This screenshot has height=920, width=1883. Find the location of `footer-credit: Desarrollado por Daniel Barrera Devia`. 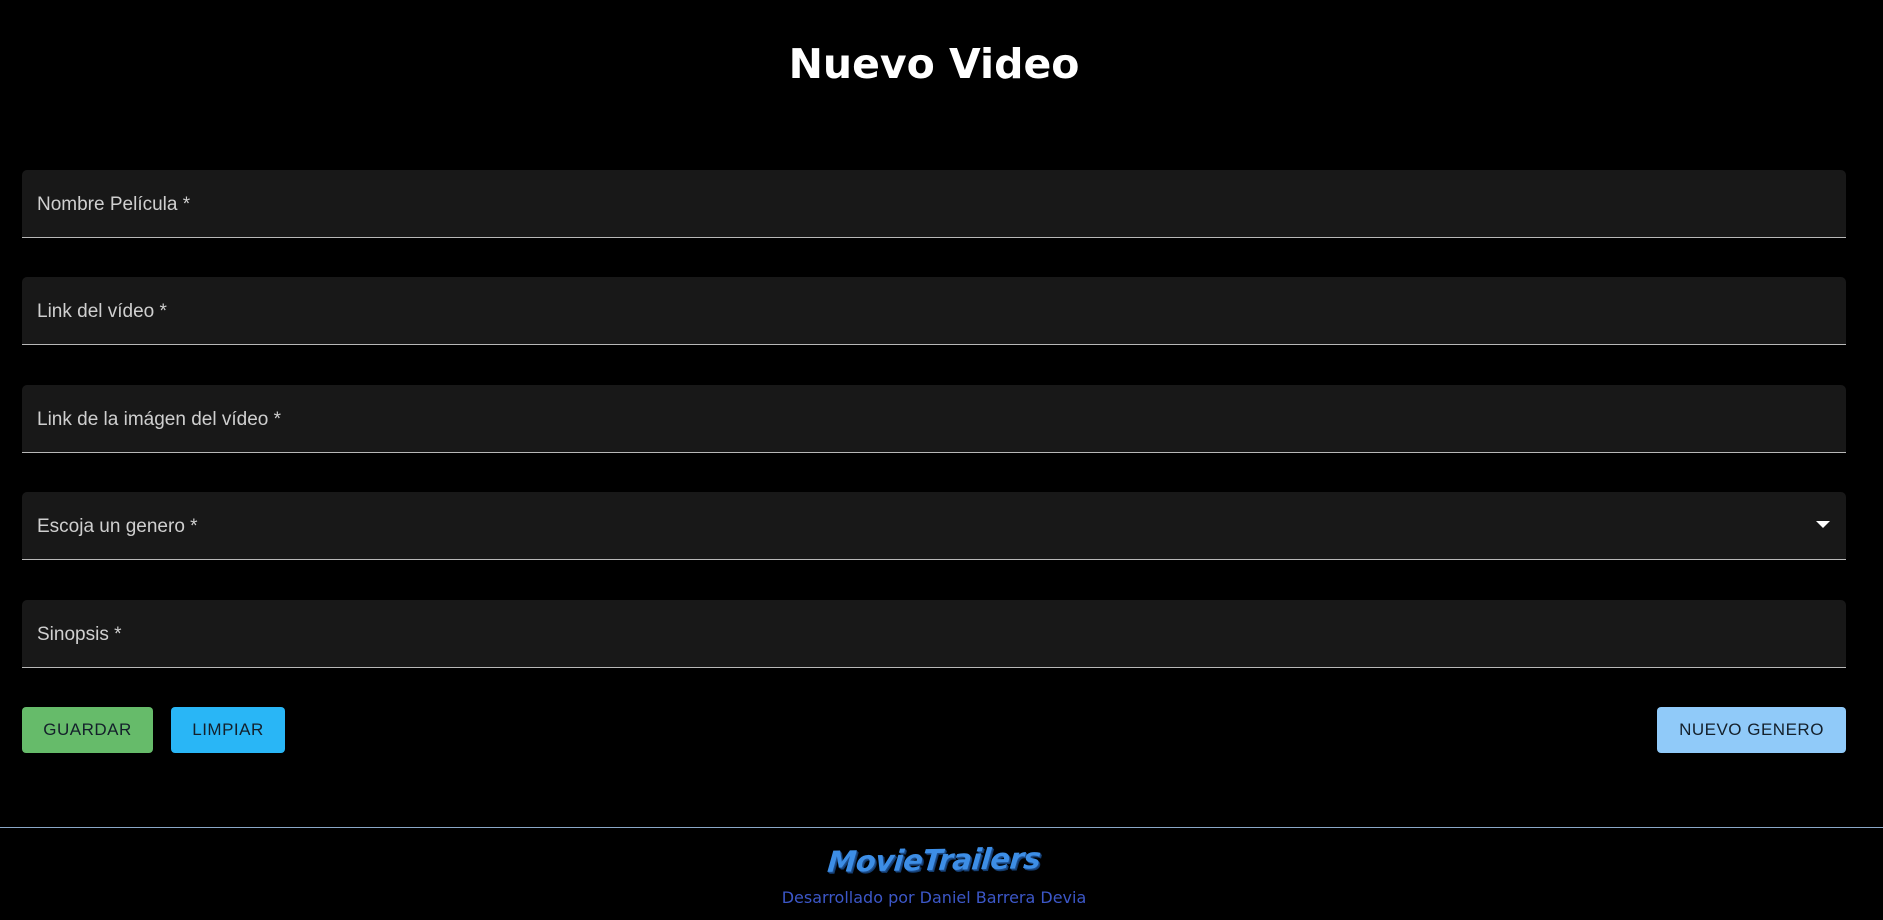

footer-credit: Desarrollado por Daniel Barrera Devia is located at coordinates (934, 897).